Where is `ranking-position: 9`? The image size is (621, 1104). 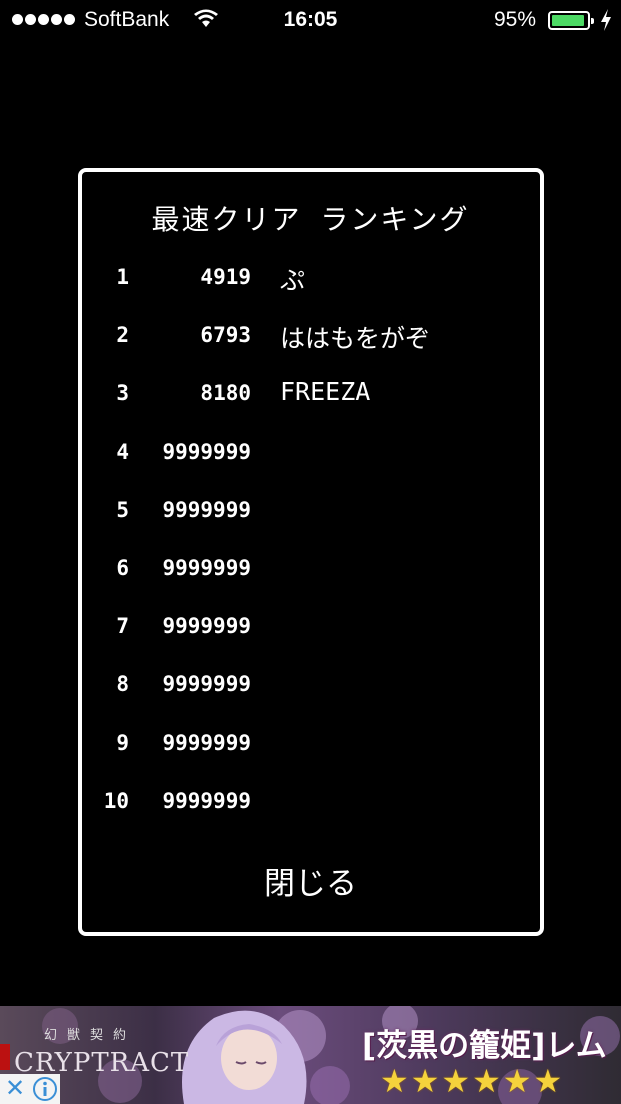
ranking-position: 9 is located at coordinates (122, 742).